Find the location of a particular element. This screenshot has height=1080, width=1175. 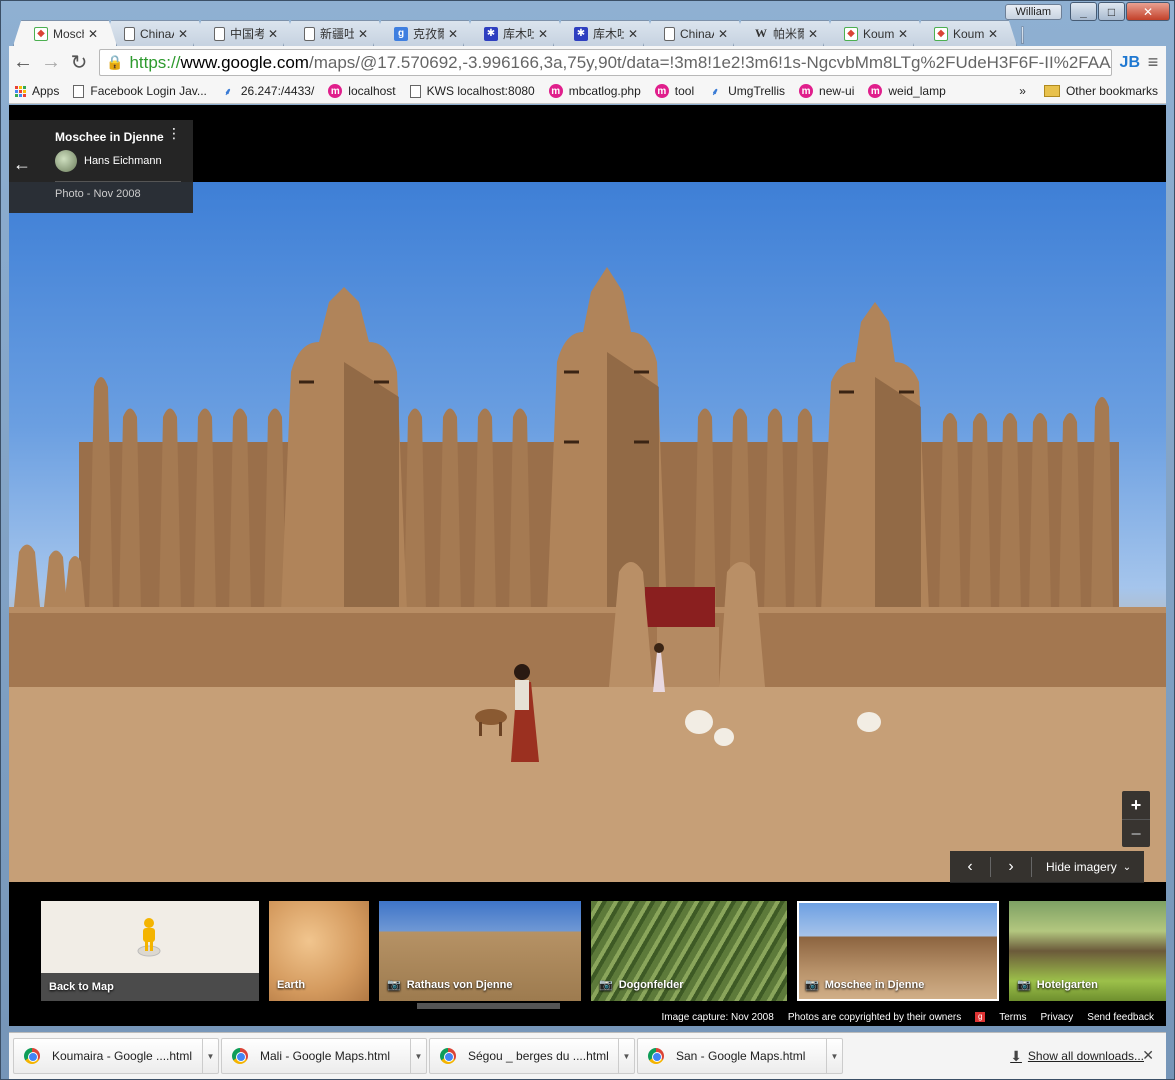

bookmark-ip: ⸙ 26.247:/4433/ is located at coordinates (267, 91).